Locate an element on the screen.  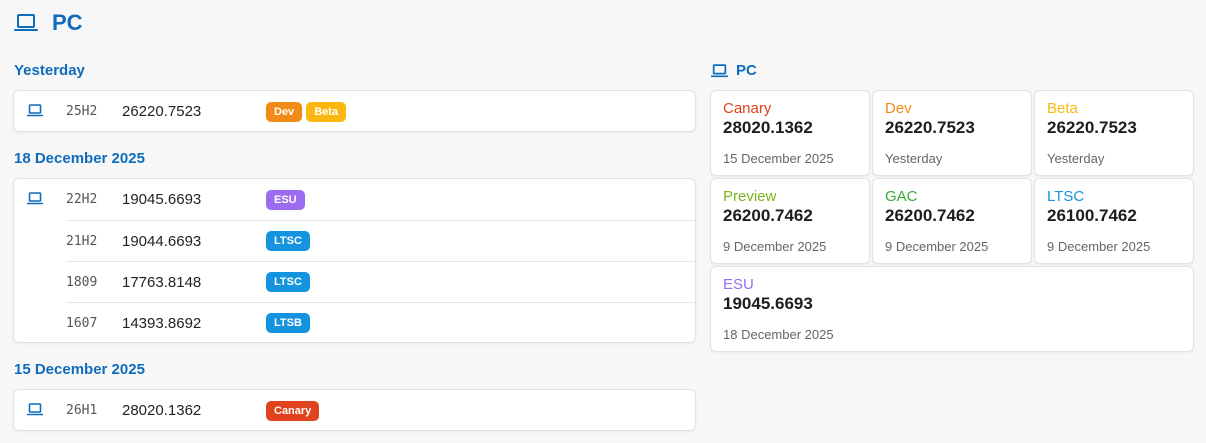
date-heading-15-december: 15 December 2025 is located at coordinates (79, 369).